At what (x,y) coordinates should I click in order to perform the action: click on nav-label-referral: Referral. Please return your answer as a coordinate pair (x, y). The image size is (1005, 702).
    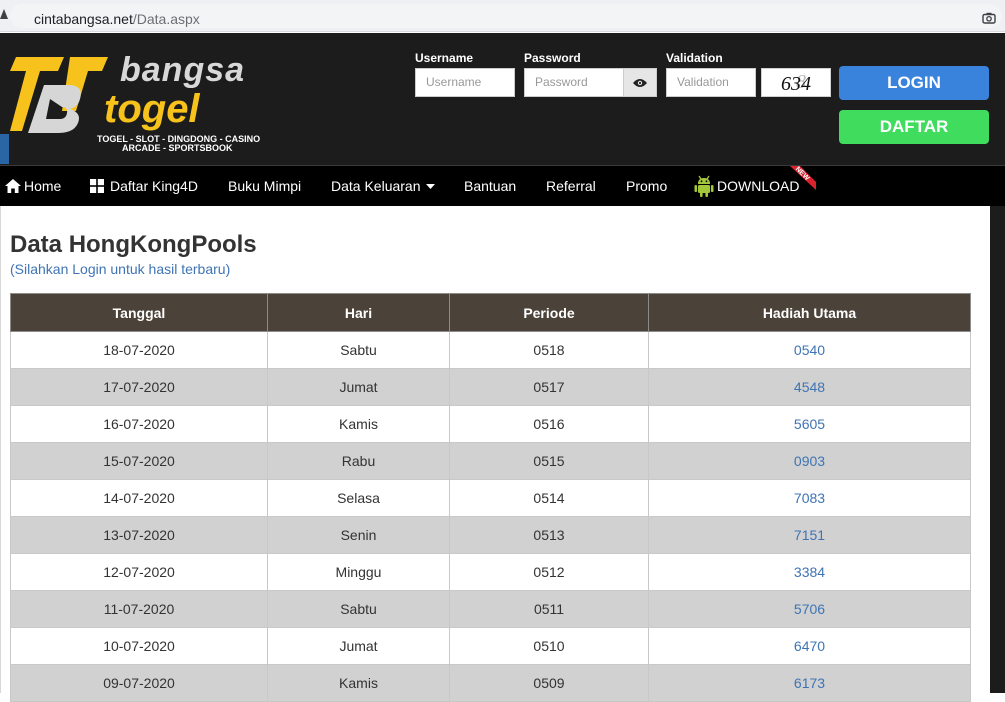
    Looking at the image, I should click on (571, 186).